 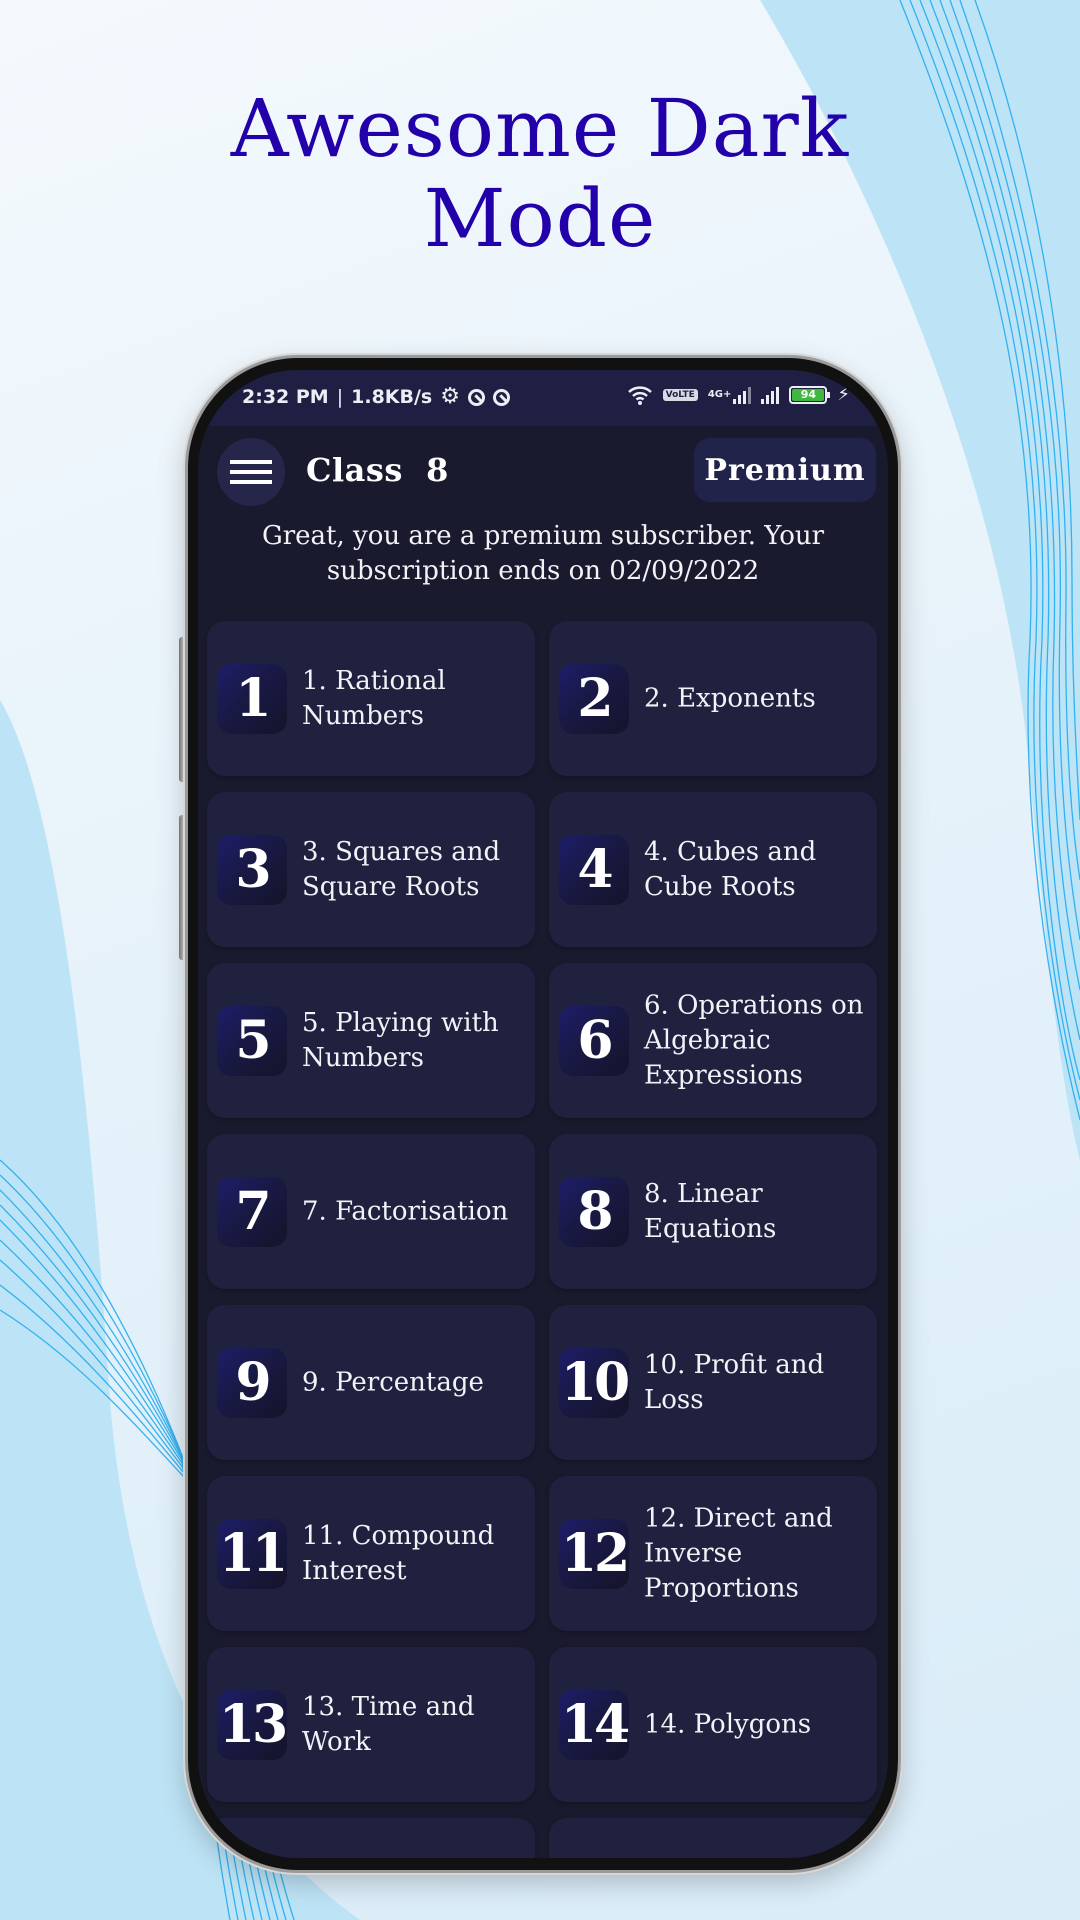 What do you see at coordinates (183, 709) in the screenshot?
I see `volume-up-button` at bounding box center [183, 709].